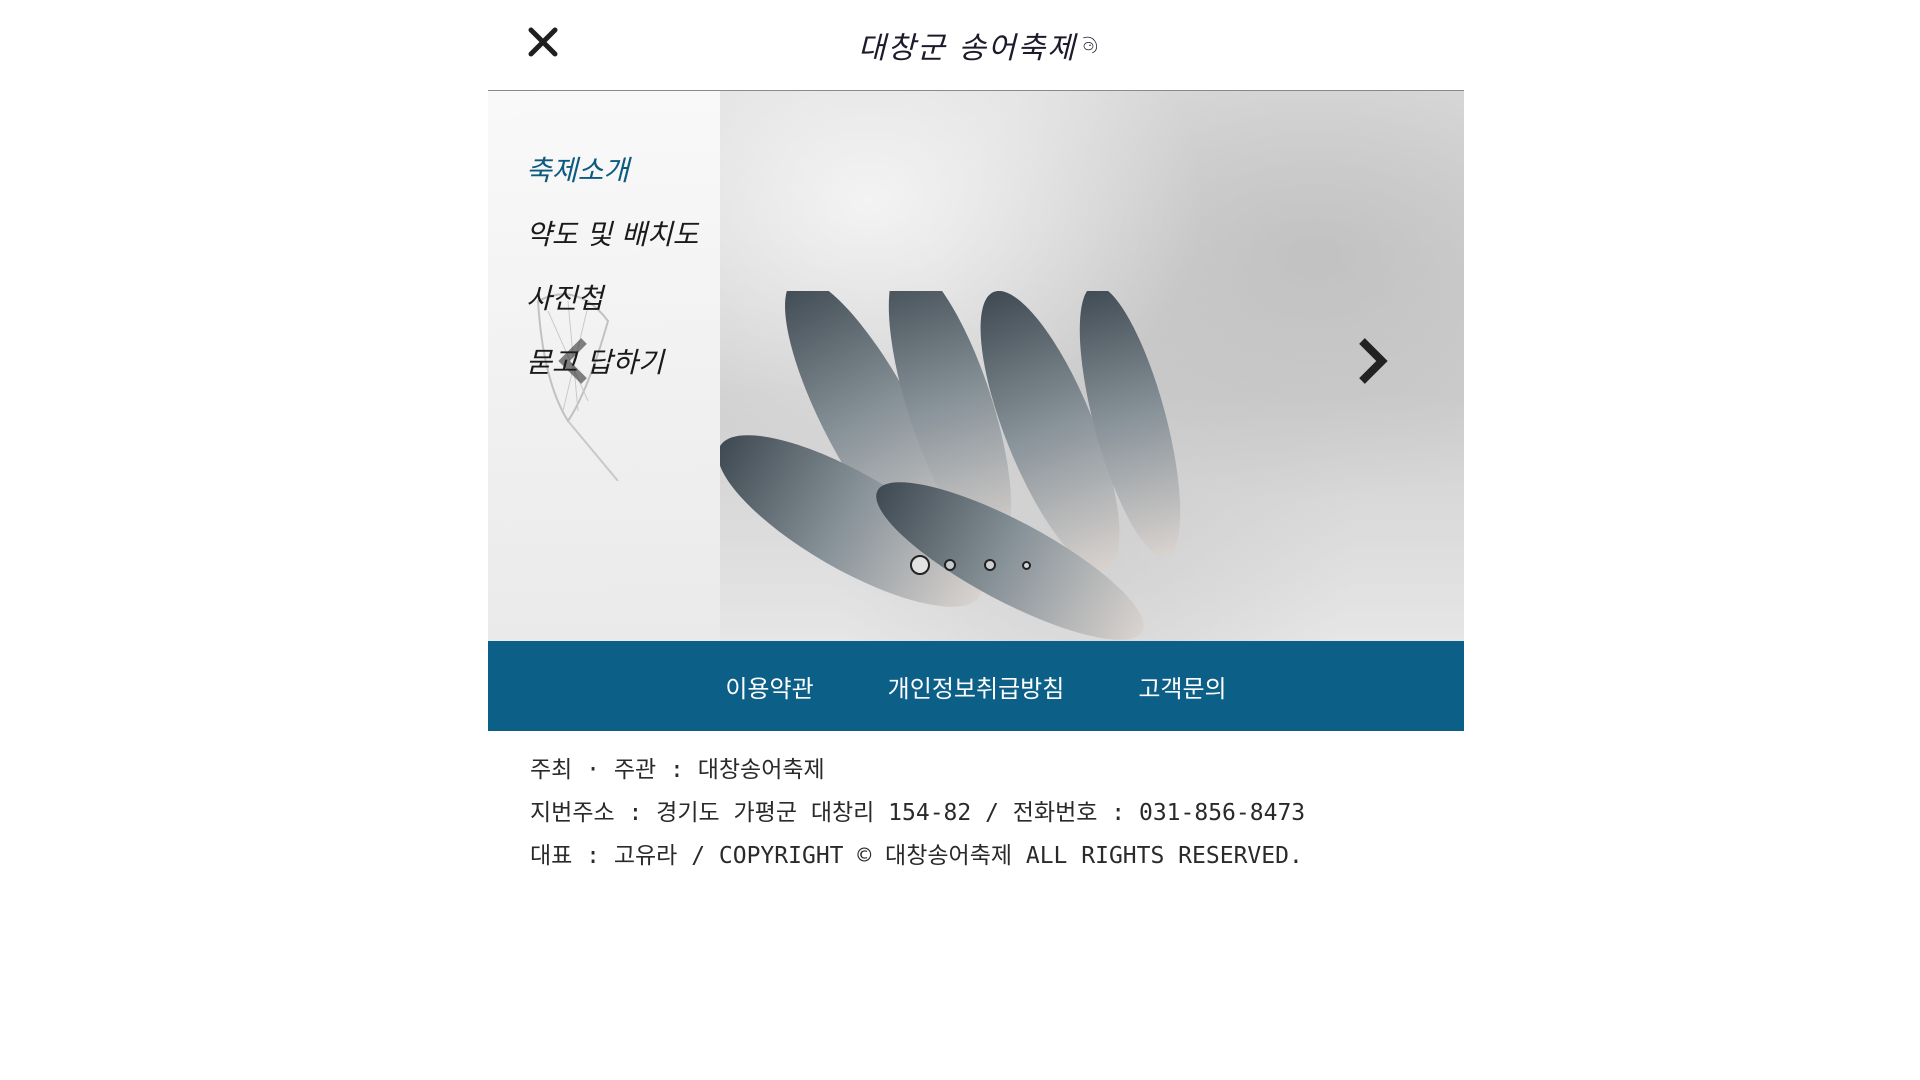 The width and height of the screenshot is (1920, 1080). What do you see at coordinates (950, 465) in the screenshot?
I see `fish-photo-illustration` at bounding box center [950, 465].